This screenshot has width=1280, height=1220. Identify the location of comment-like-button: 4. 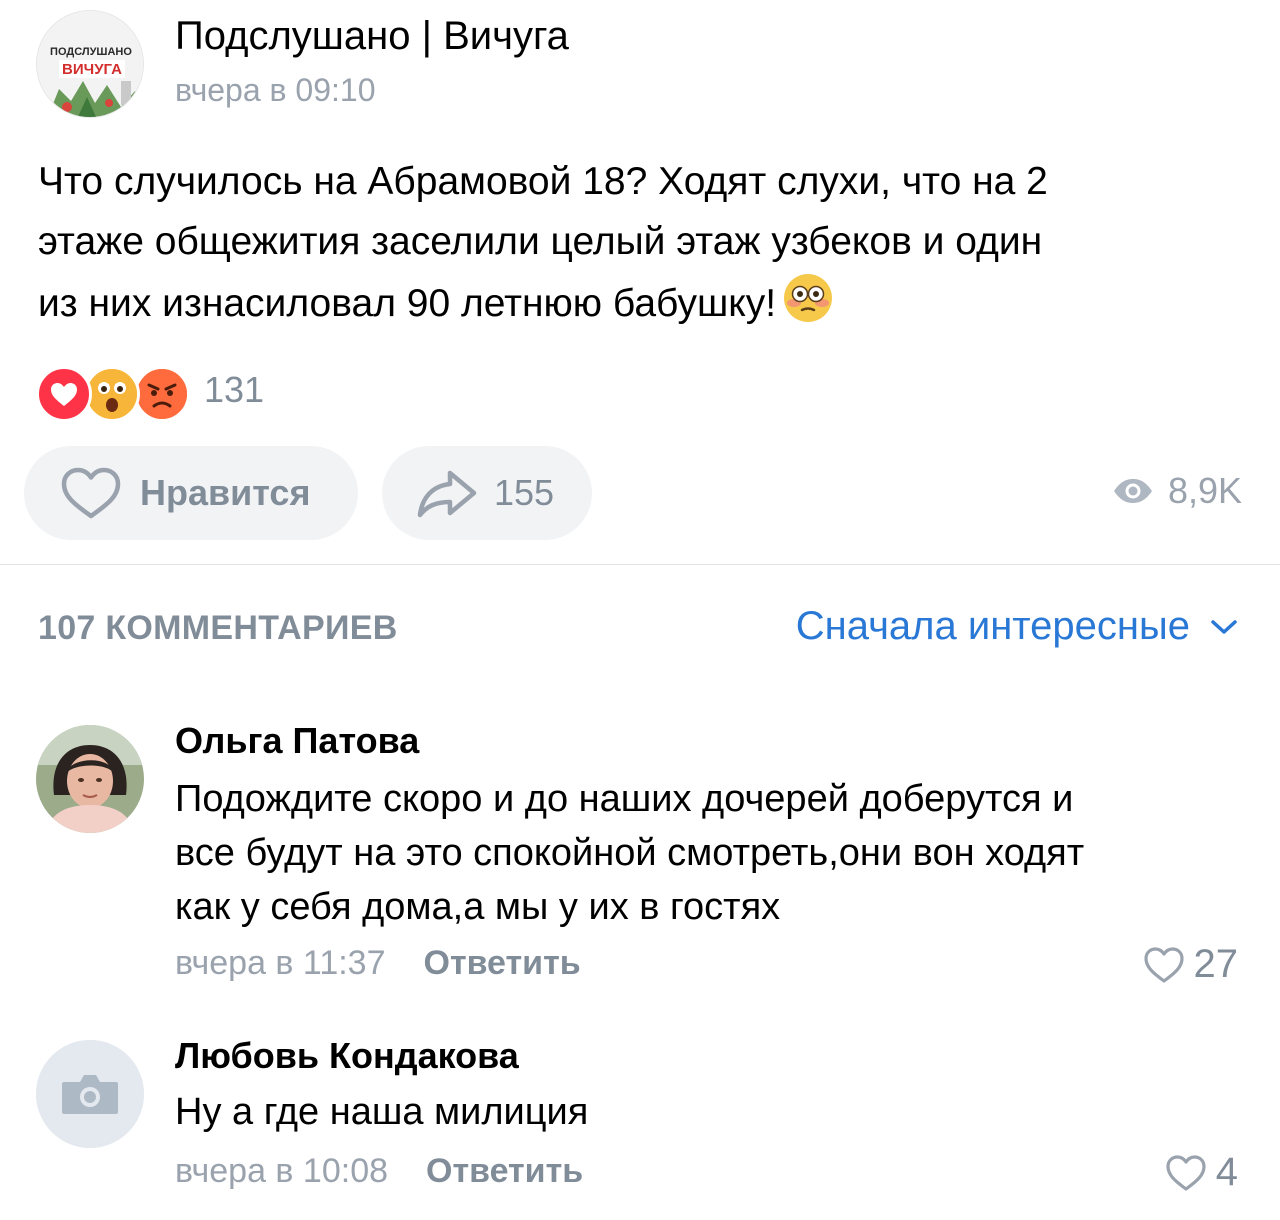
(1201, 1172).